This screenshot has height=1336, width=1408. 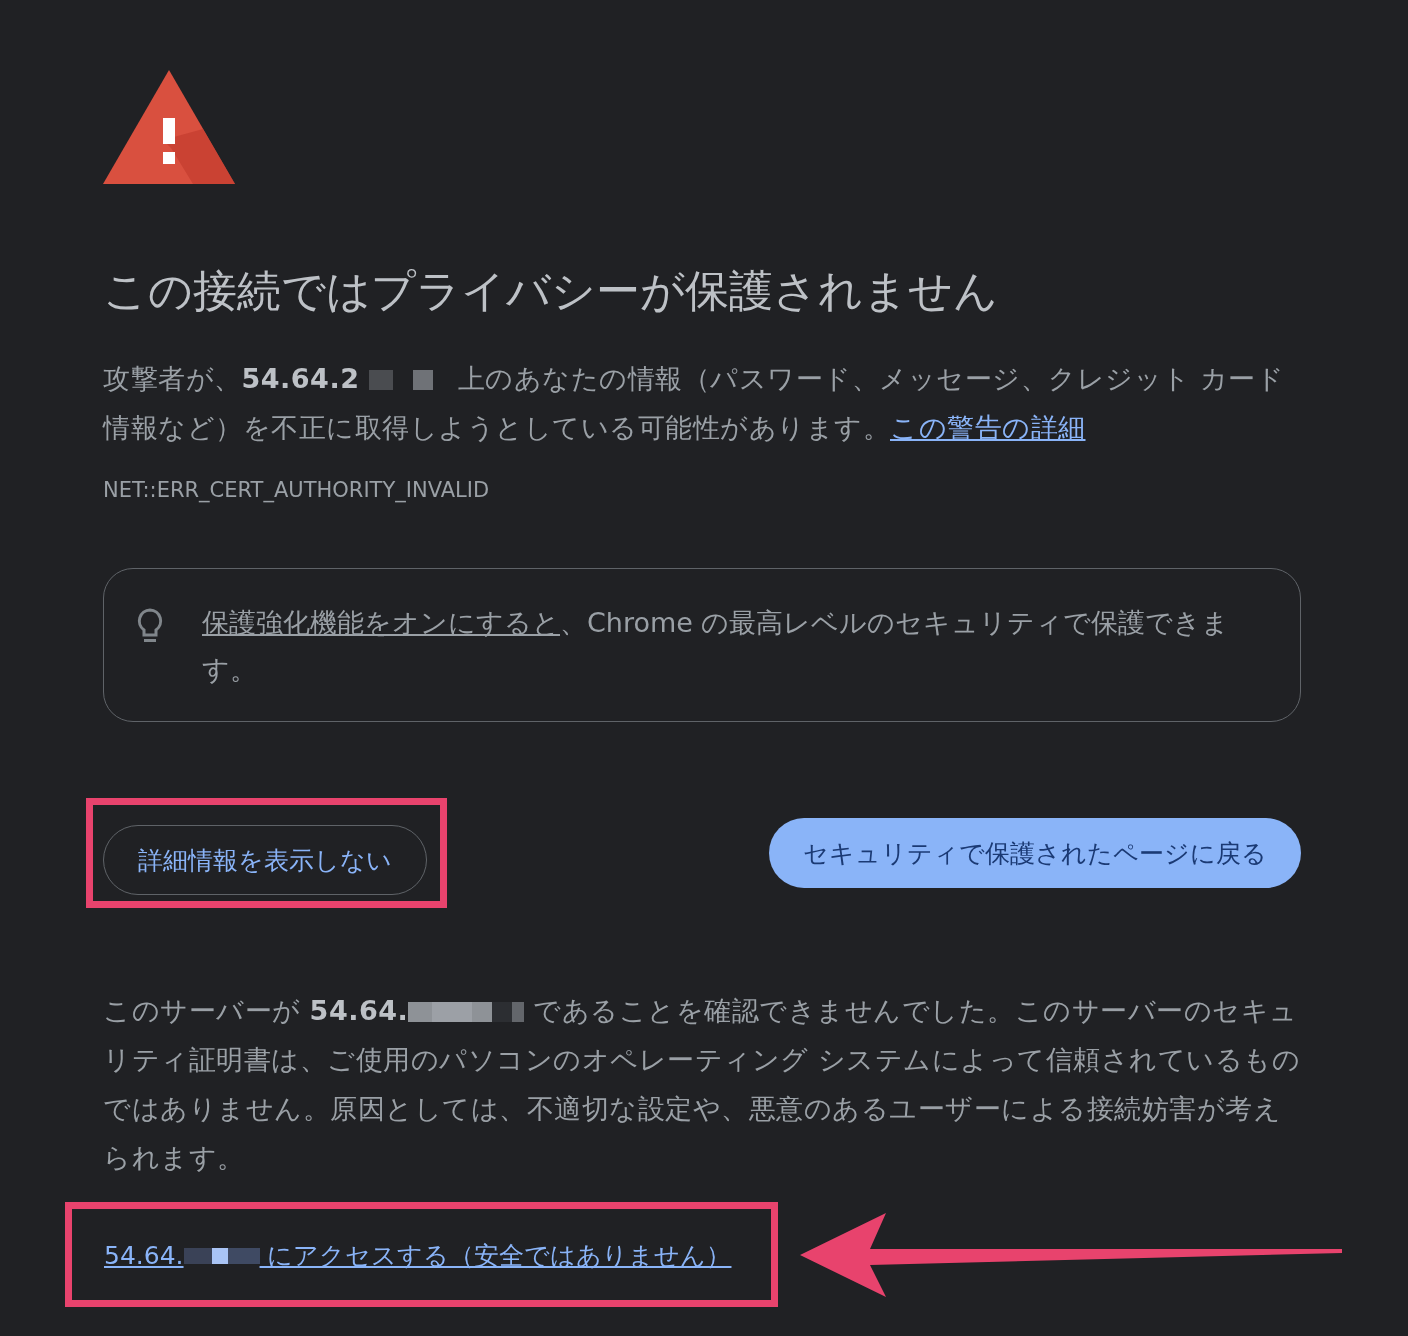 I want to click on details-text: このサーバーが 54.64. であることを確認できませんでした。このサーバーのセキュリティ証明書は、ご使用のパソコンのオペレーティング システムによって信頼されているものではありません。原因としては、不適切な設定や、悪意のあるユーザーによる接続妨害が考えられます。, so click(x=702, y=1084).